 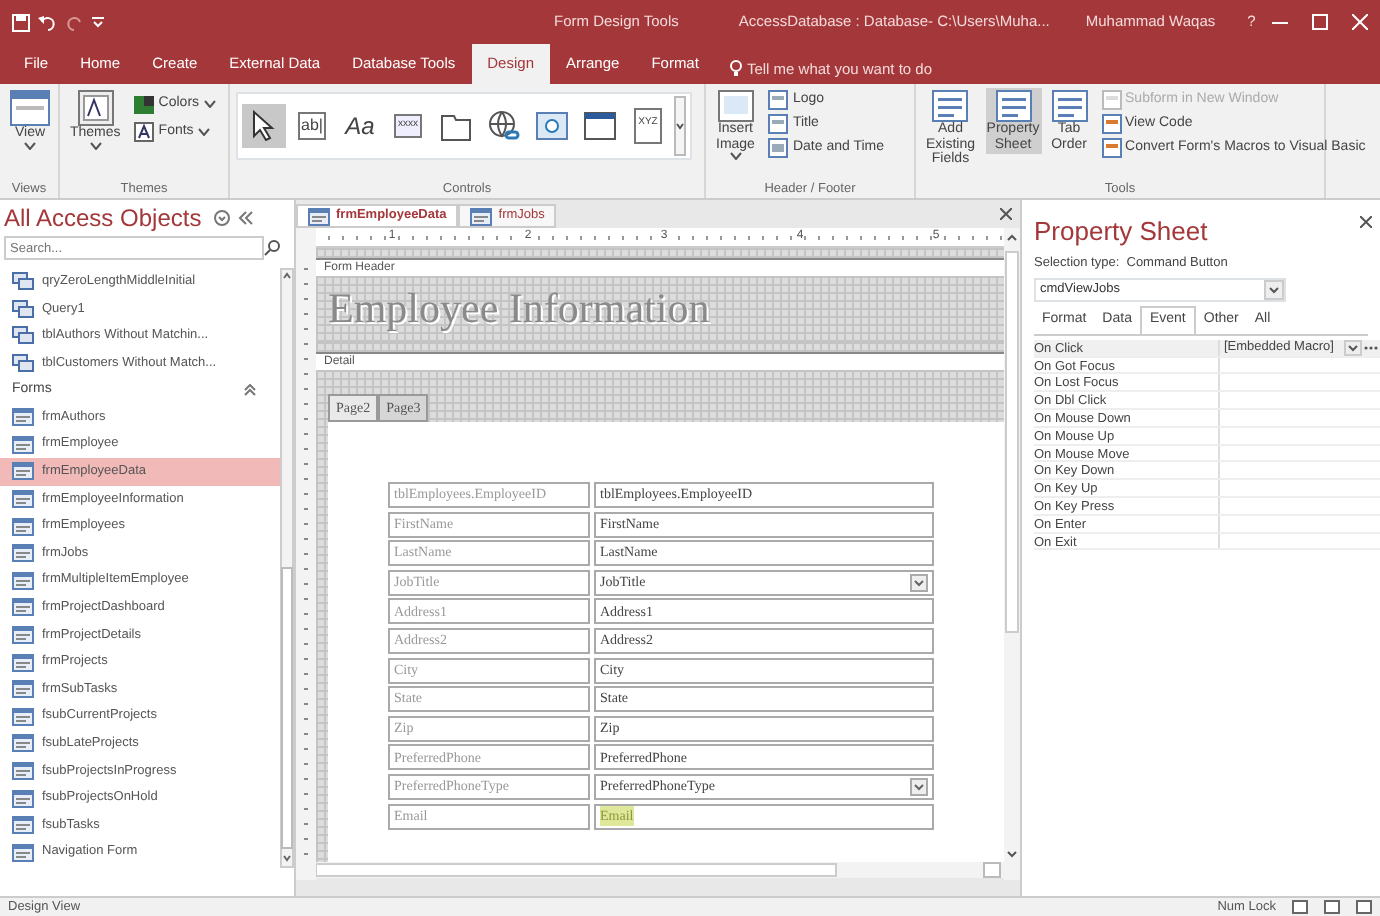 What do you see at coordinates (778, 100) in the screenshot?
I see `logo-icon` at bounding box center [778, 100].